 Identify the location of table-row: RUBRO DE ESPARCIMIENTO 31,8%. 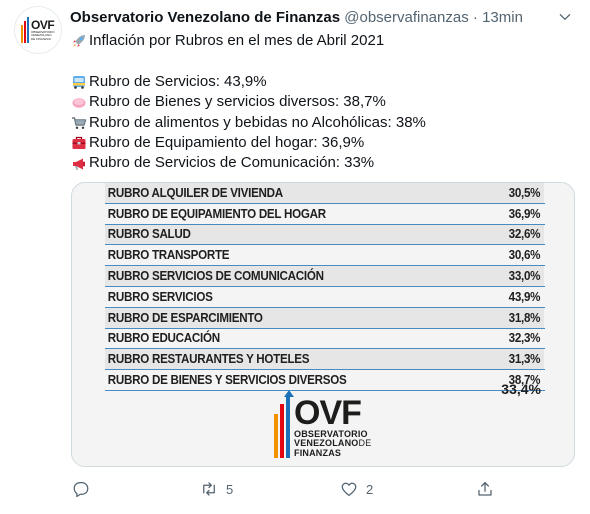
(324, 317).